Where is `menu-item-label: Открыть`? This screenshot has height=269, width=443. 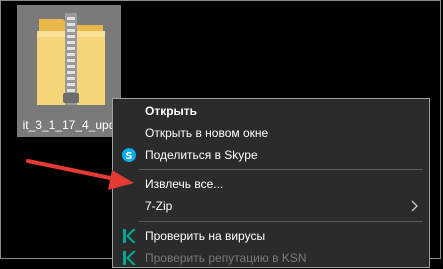
menu-item-label: Открыть is located at coordinates (171, 111).